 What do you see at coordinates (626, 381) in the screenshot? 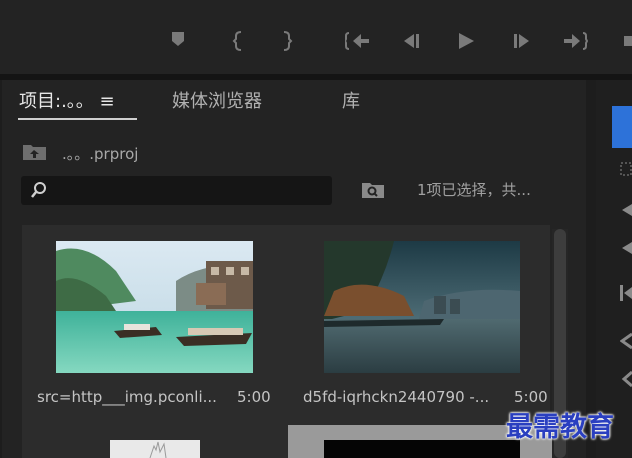
I see `hand-tool-icon` at bounding box center [626, 381].